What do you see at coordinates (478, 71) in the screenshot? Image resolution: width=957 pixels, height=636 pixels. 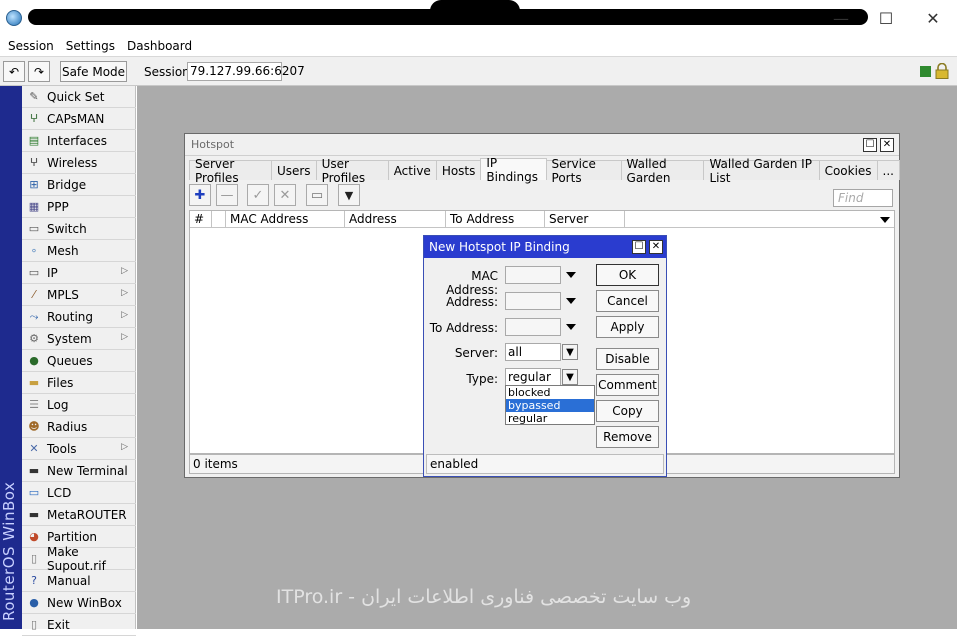 I see `main-toolbar: ↶ ↷ Safe Mode Session: 79.127.99.66:6207` at bounding box center [478, 71].